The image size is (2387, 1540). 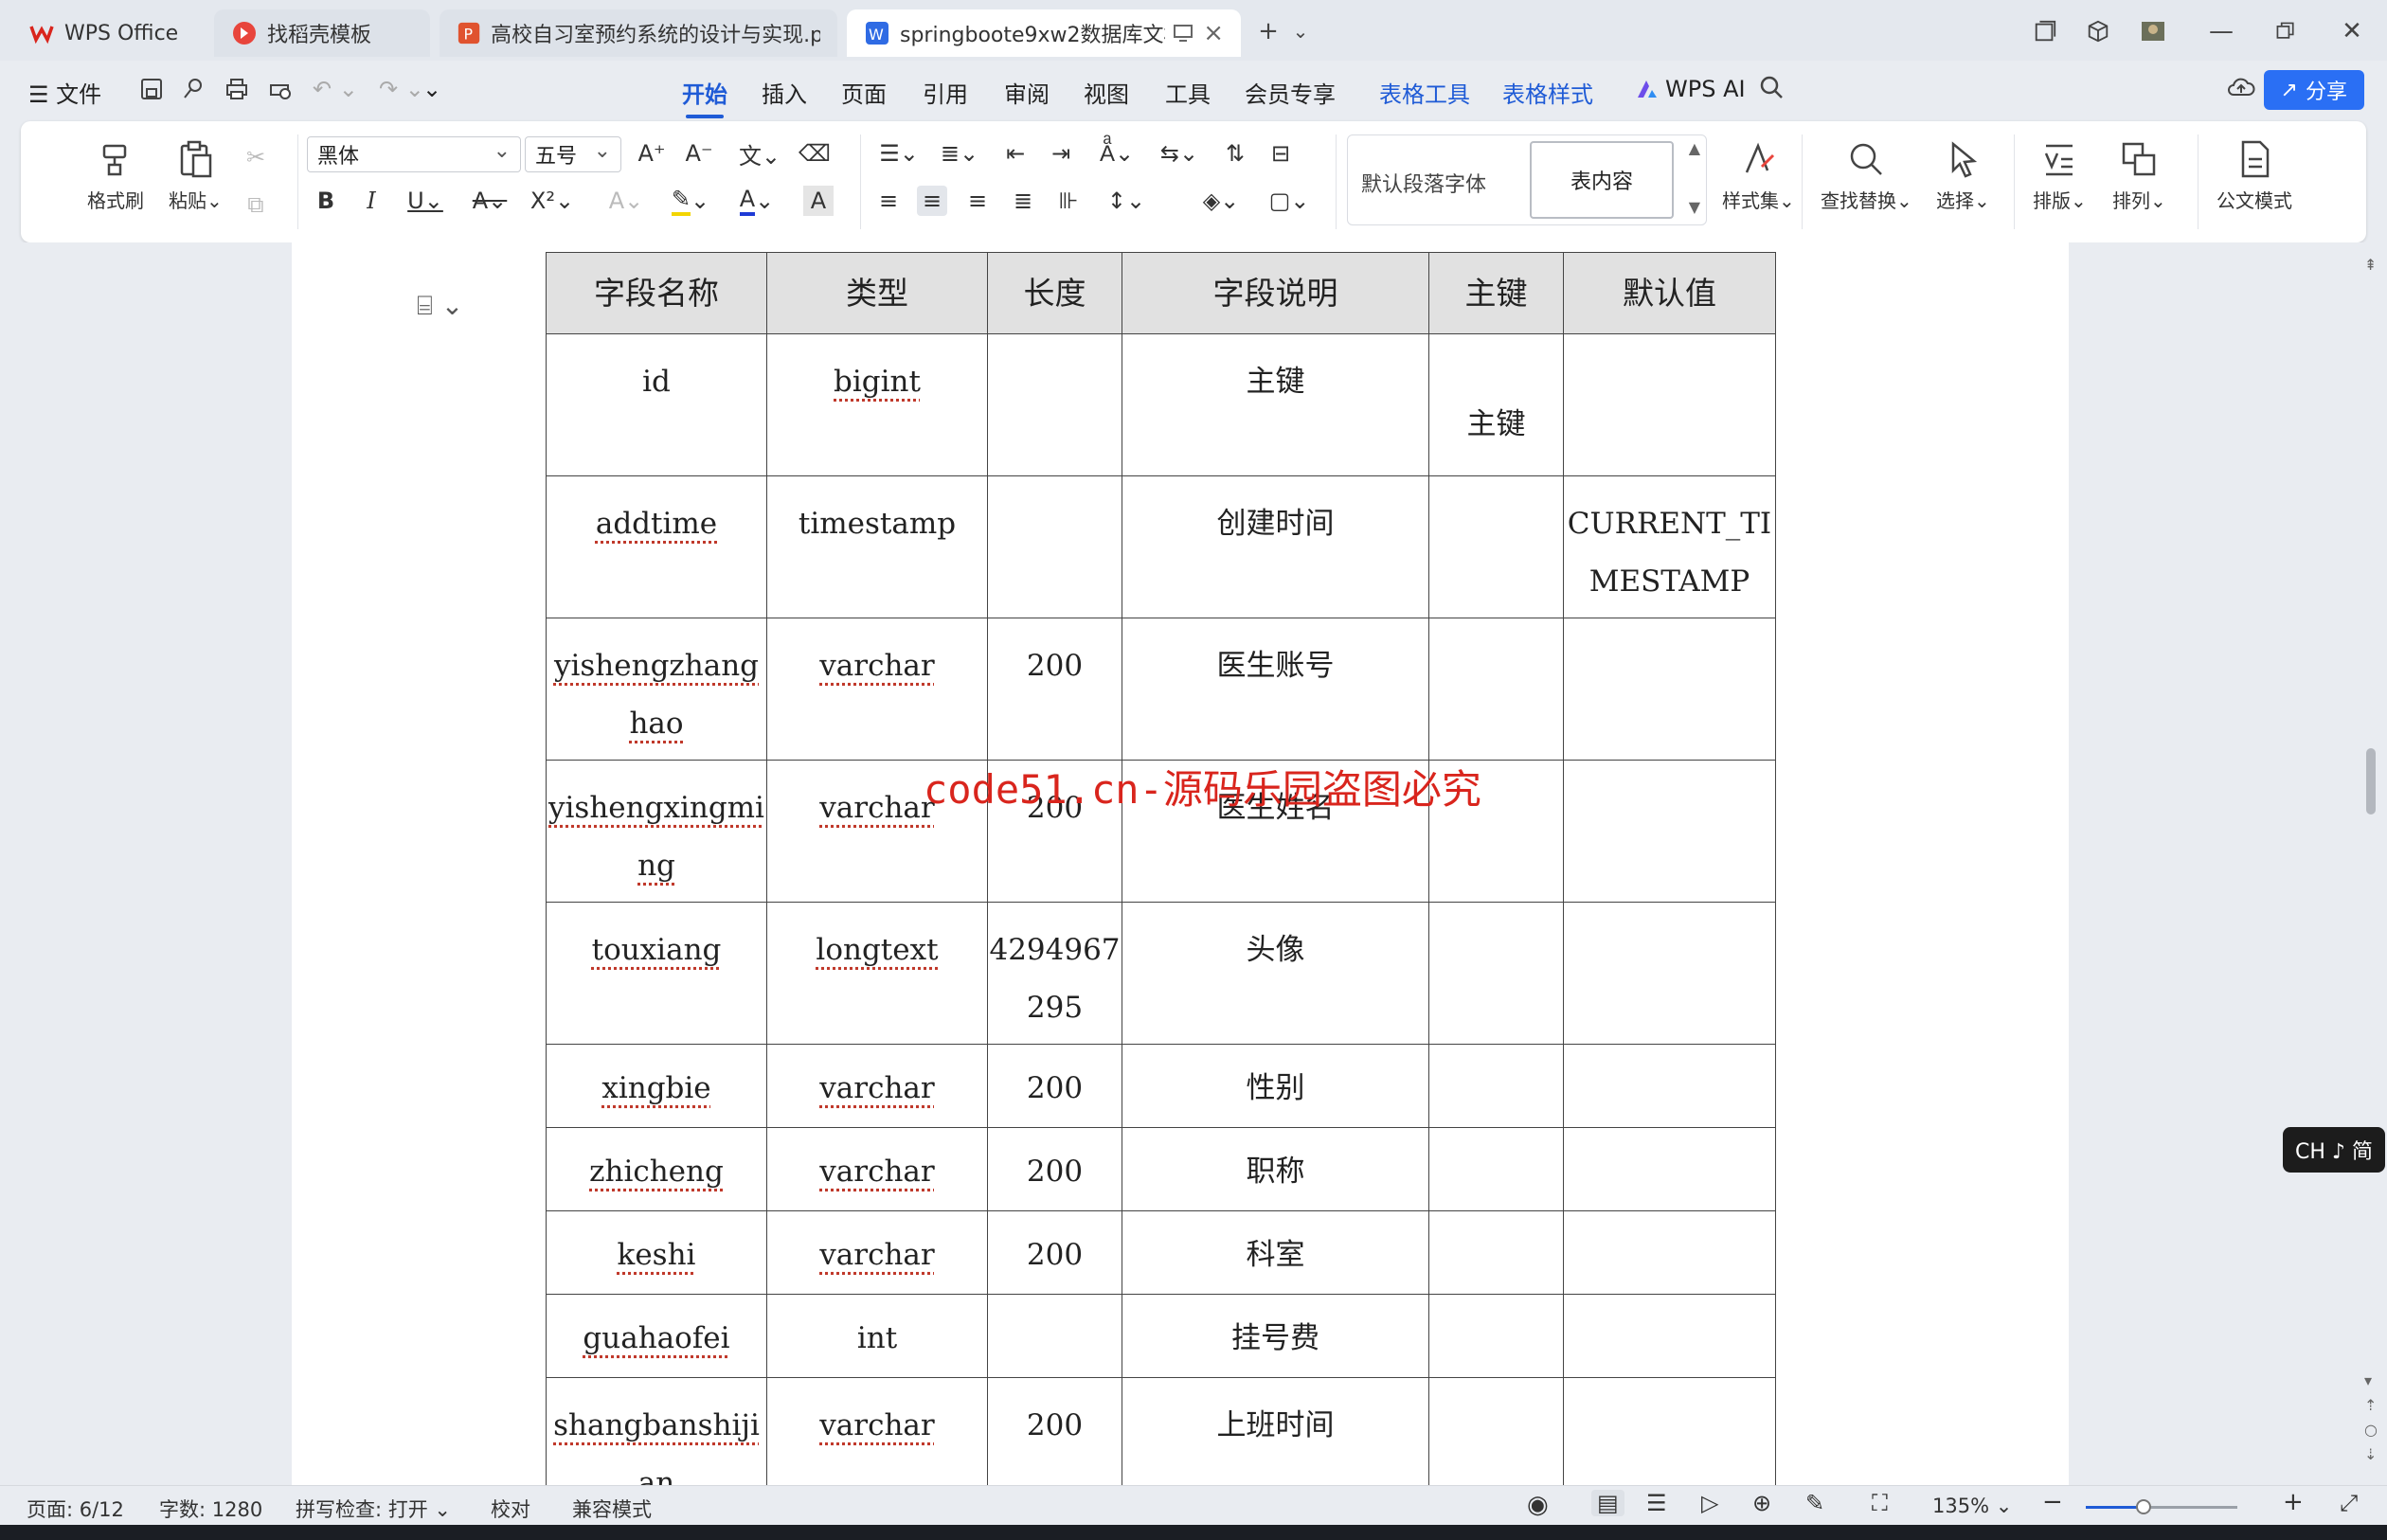 What do you see at coordinates (656, 404) in the screenshot?
I see `cell-name: id` at bounding box center [656, 404].